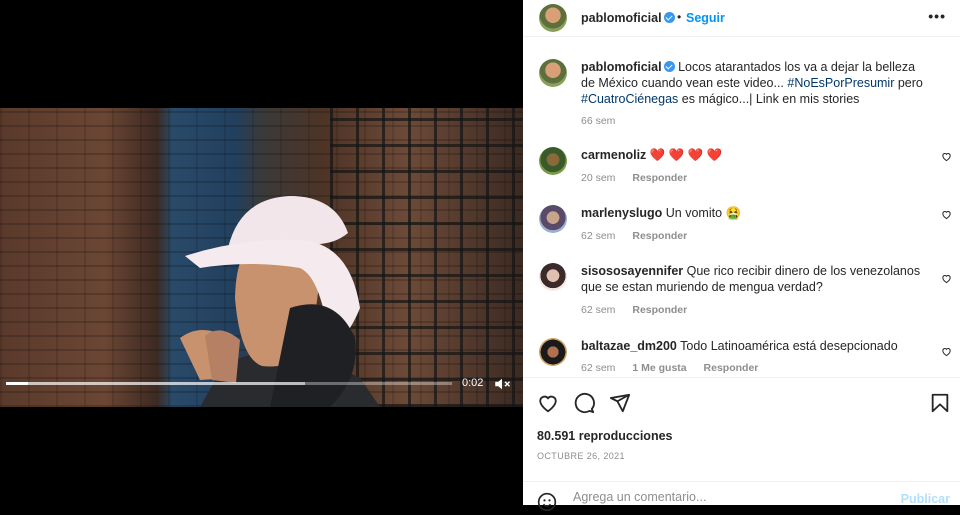 The width and height of the screenshot is (960, 515). Describe the element at coordinates (910, 83) in the screenshot. I see `caption-part: pero` at that location.